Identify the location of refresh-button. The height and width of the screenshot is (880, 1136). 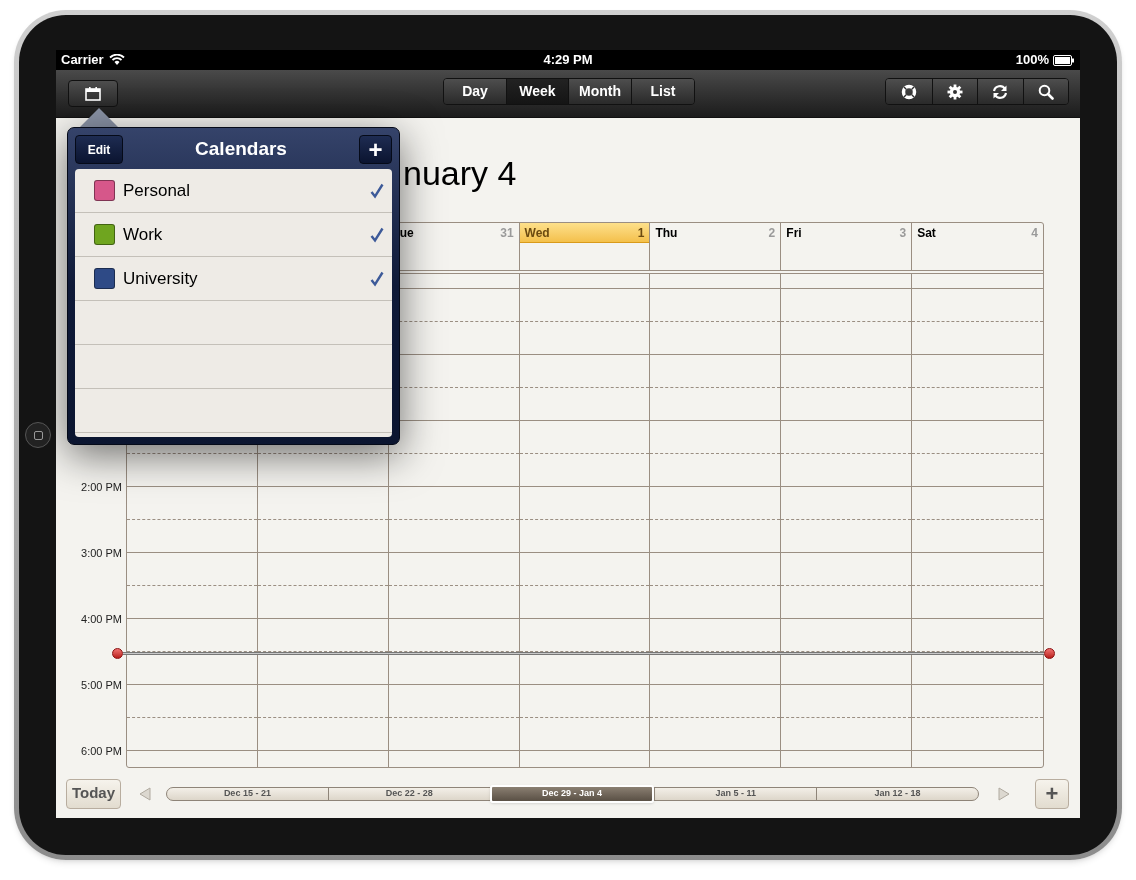
(1000, 91).